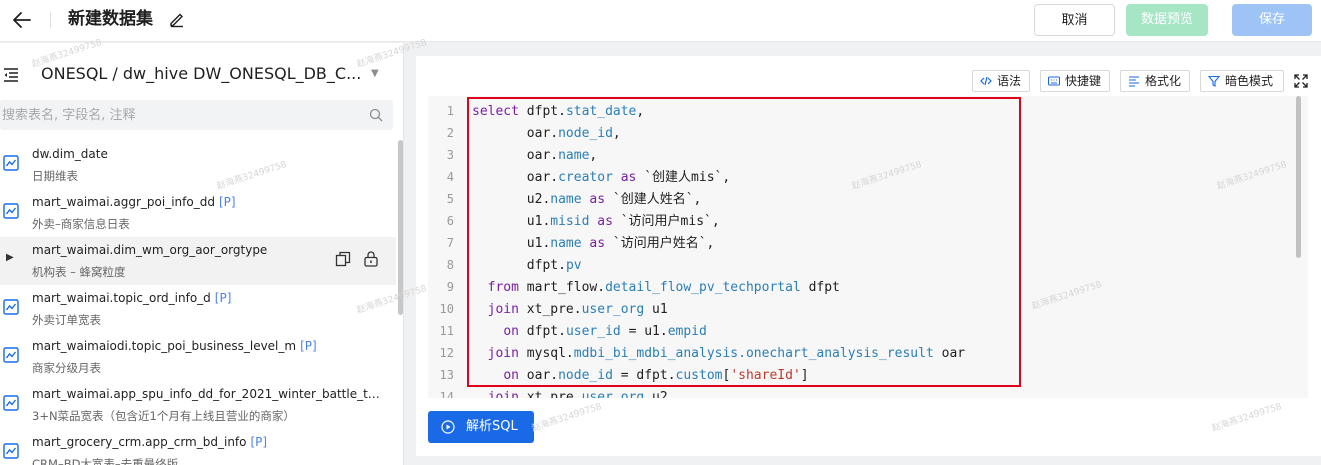 The height and width of the screenshot is (465, 1321). What do you see at coordinates (1242, 81) in the screenshot?
I see `dark-mode-button: 暗色模式` at bounding box center [1242, 81].